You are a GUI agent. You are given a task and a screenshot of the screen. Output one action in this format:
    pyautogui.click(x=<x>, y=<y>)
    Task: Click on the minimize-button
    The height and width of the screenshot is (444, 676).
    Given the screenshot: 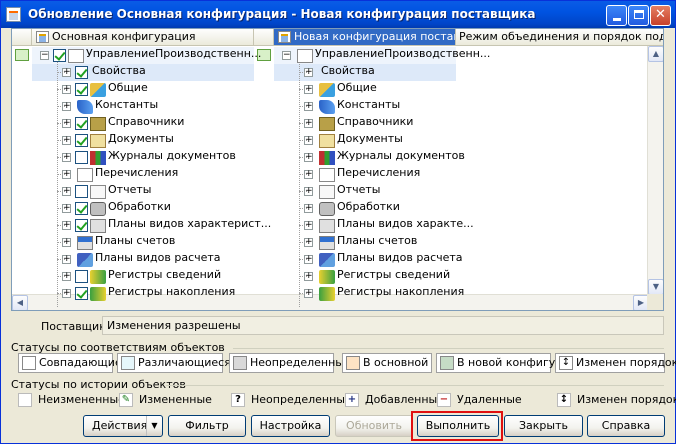 What is the action you would take?
    pyautogui.click(x=616, y=15)
    